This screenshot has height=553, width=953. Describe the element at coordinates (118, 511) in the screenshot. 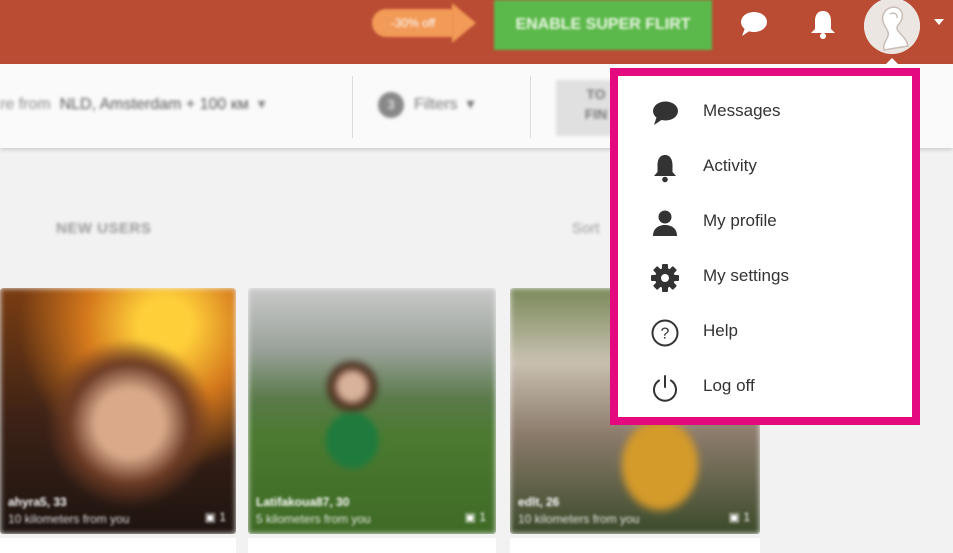

I see `user-card-info: ahyra5, 33 10 kilometers from you` at that location.